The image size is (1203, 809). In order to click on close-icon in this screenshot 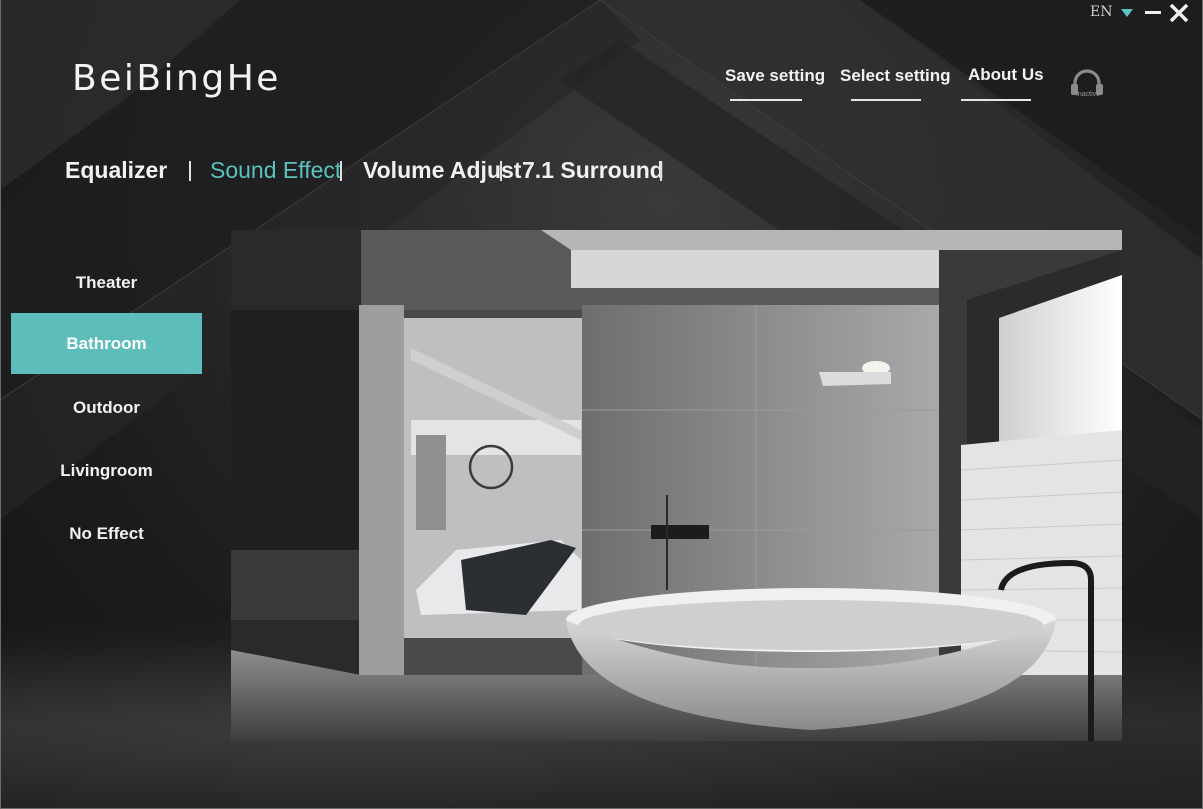, I will do `click(1179, 13)`.